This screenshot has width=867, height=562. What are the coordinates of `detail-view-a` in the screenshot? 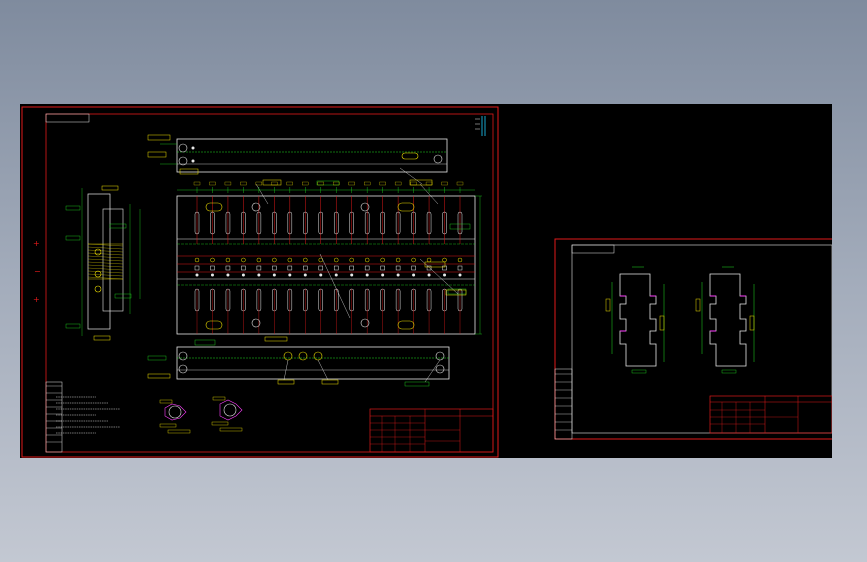 It's located at (175, 416).